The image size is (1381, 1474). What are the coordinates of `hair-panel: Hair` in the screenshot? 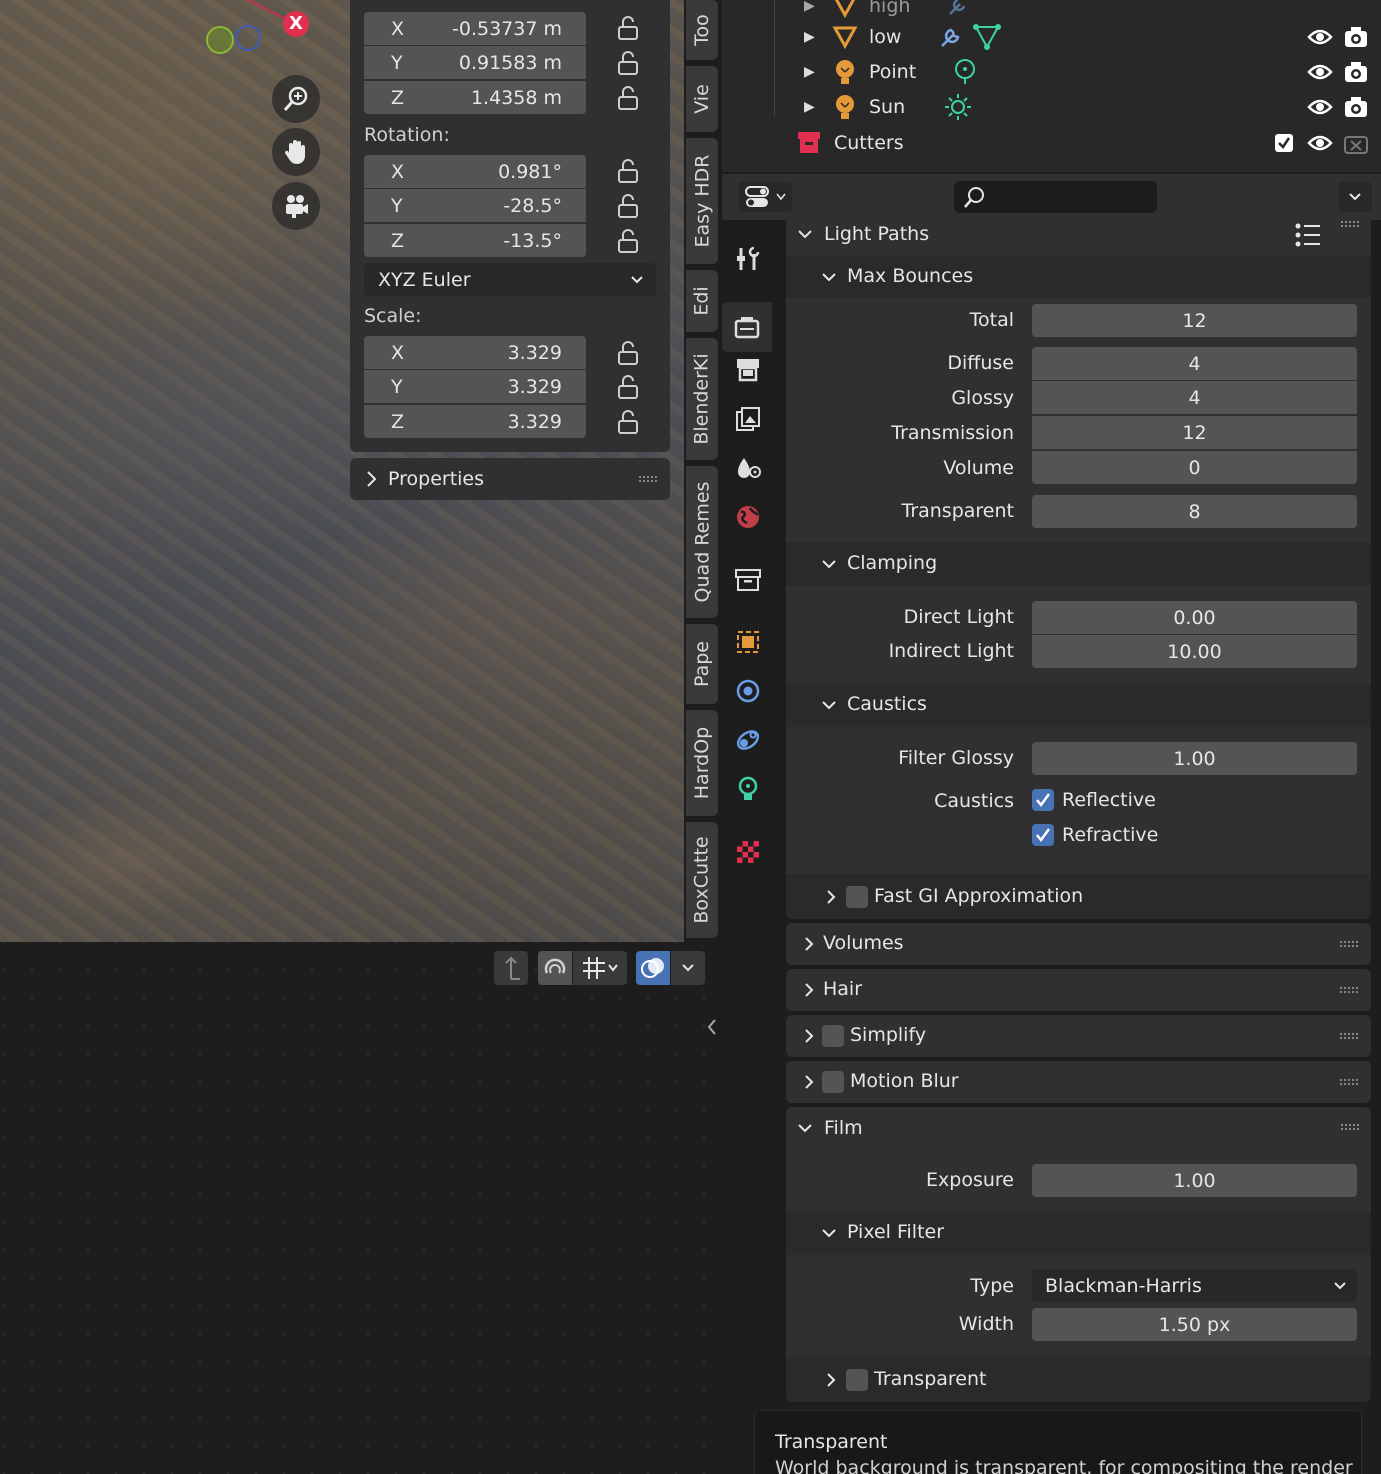 It's located at (1078, 990).